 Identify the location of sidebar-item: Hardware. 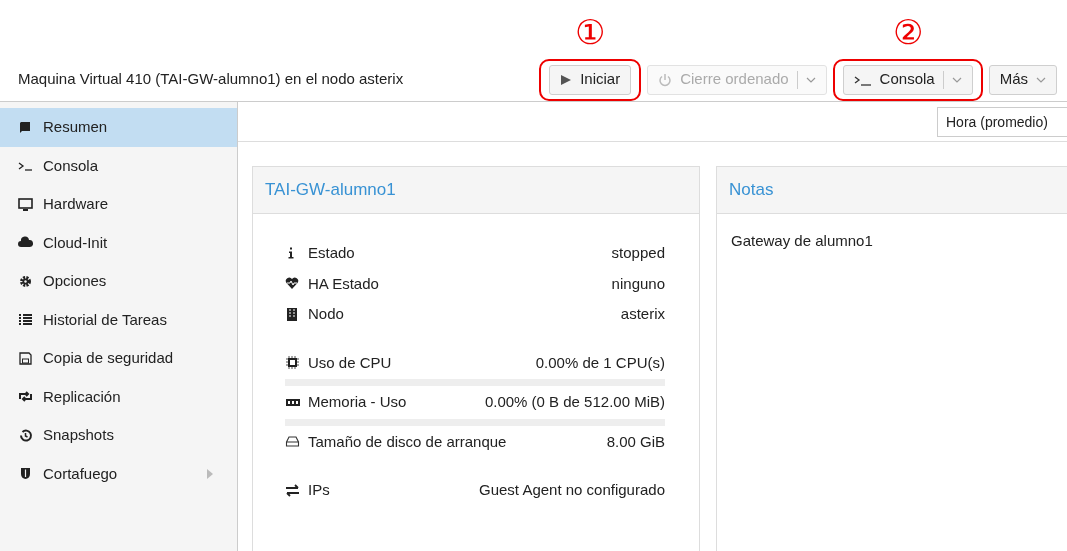
(118, 204).